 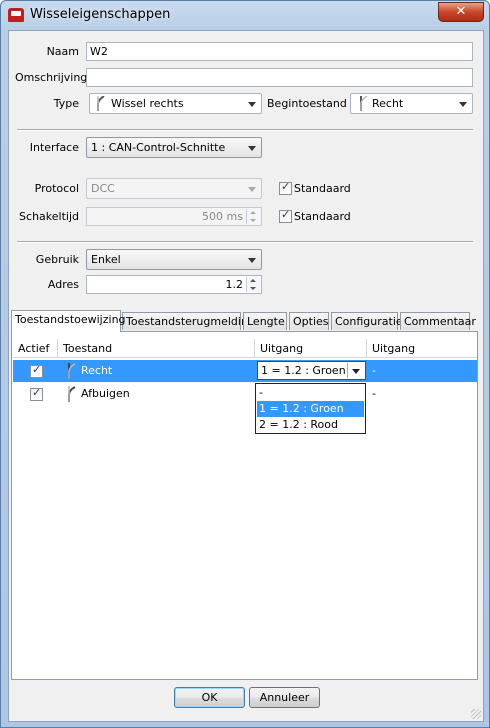 I want to click on tab-toestandsterugmelding: Toestandsterugmelding, so click(x=188, y=321).